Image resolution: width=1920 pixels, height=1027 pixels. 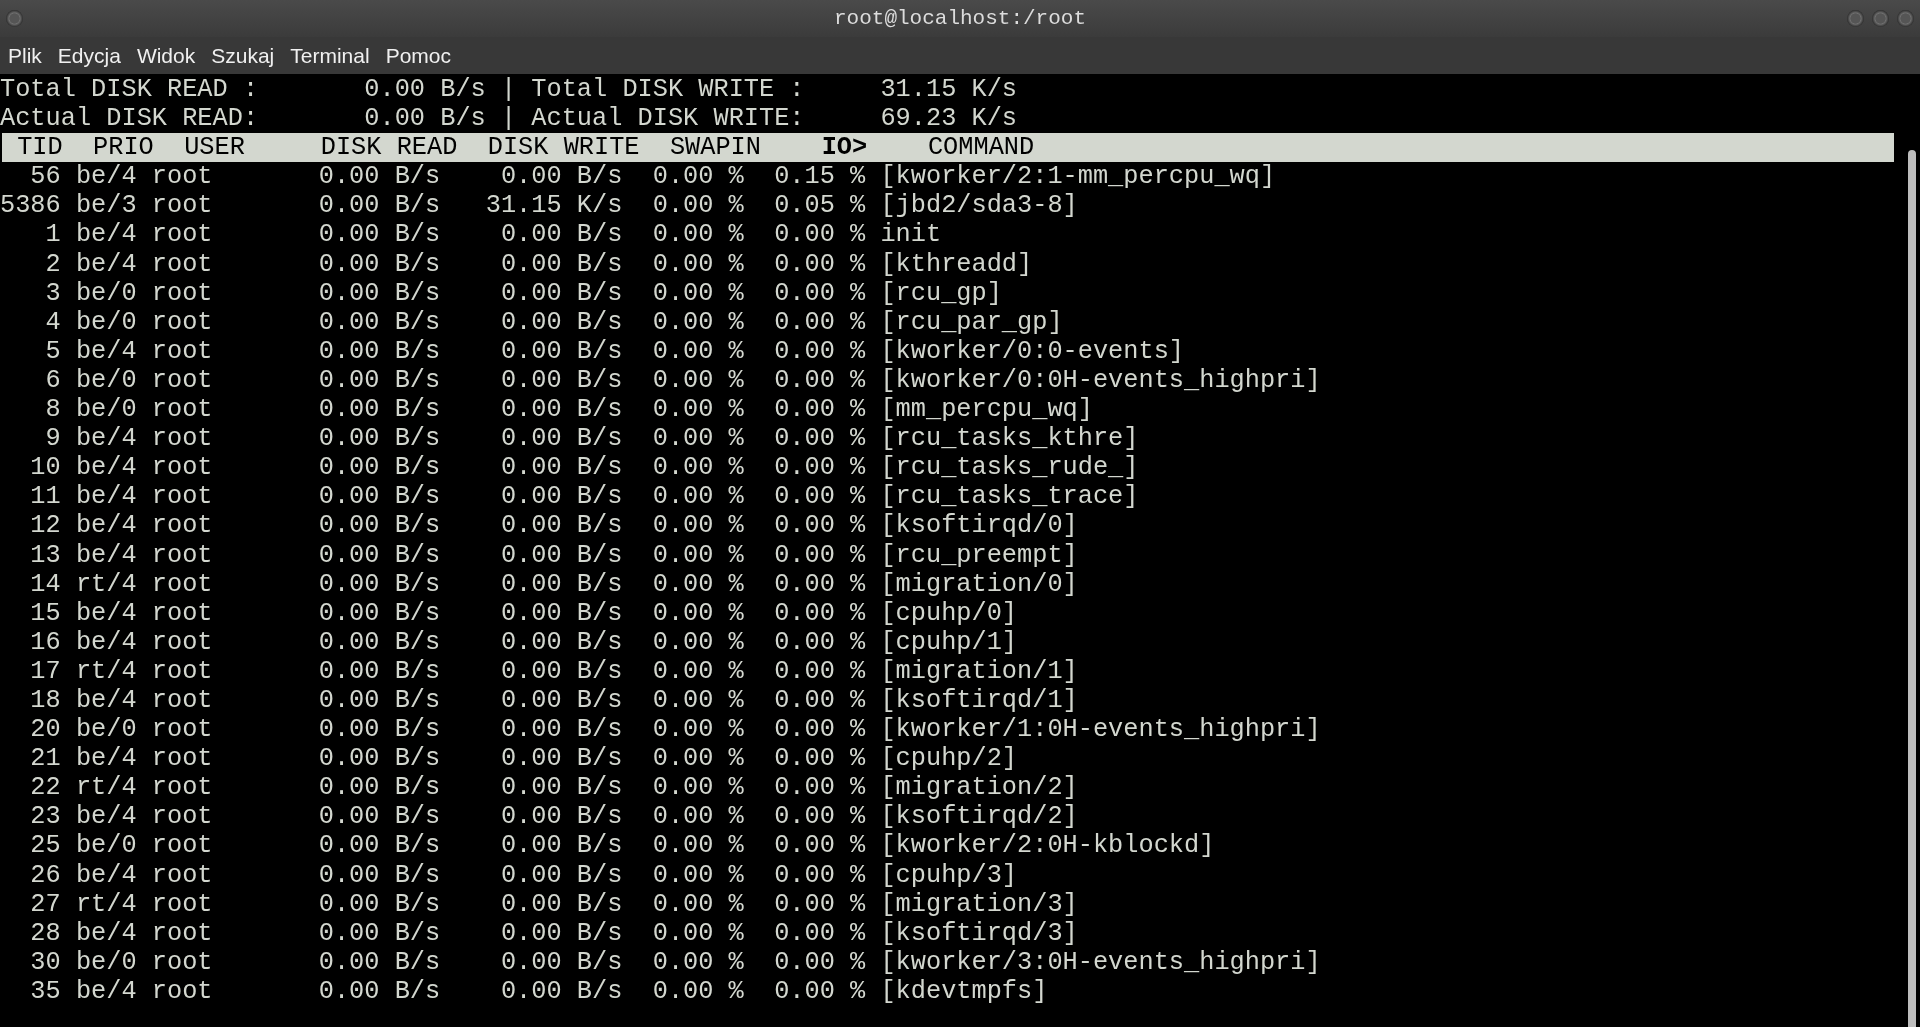 I want to click on table-cell-text: 23, so click(x=45, y=817).